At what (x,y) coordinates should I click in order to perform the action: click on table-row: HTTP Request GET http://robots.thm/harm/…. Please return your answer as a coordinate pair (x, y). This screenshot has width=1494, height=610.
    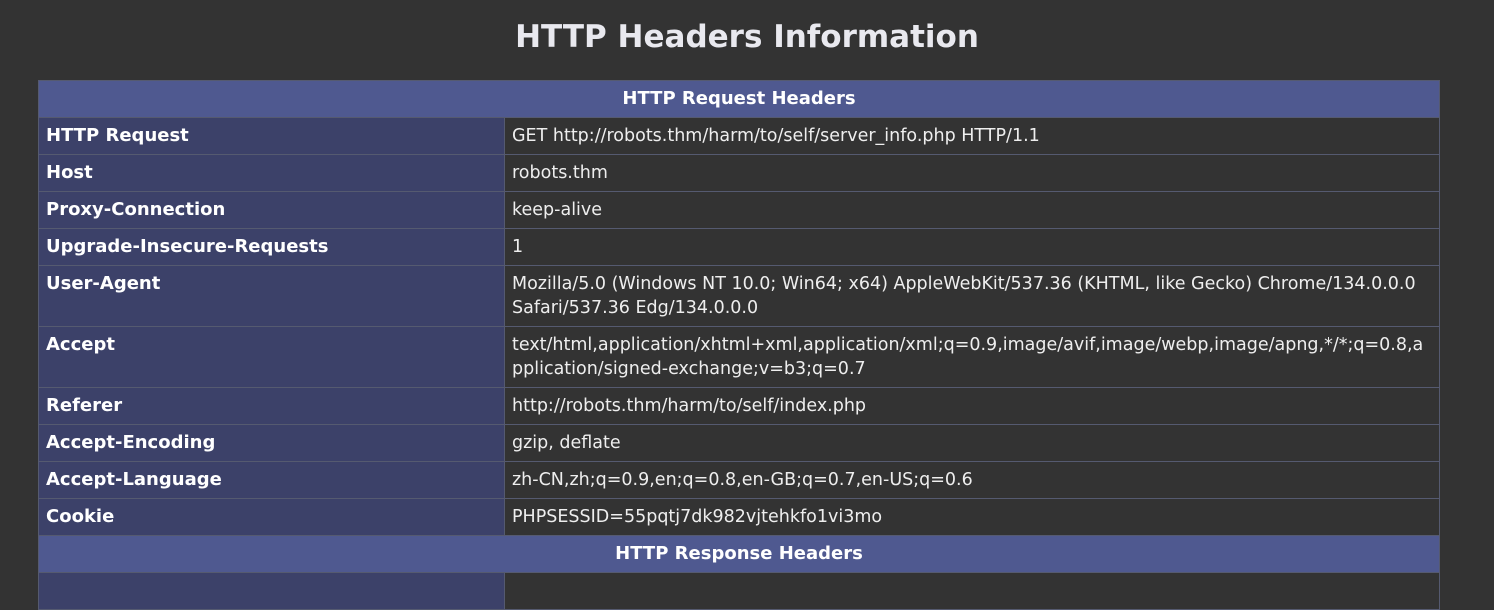
    Looking at the image, I should click on (739, 136).